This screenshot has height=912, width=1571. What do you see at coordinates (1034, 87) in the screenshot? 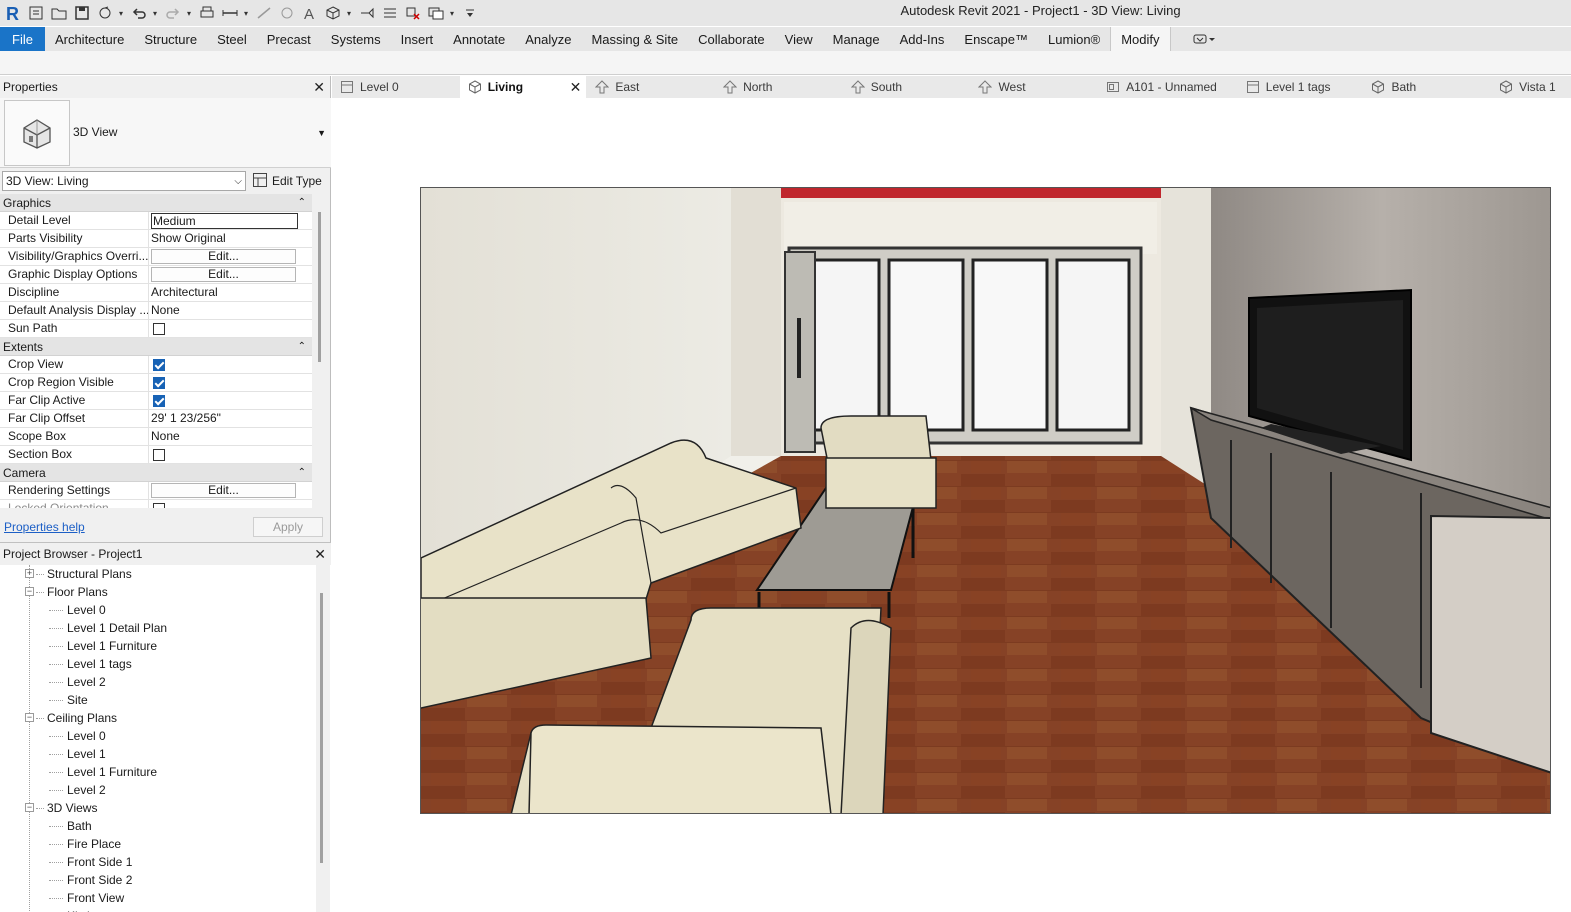
I see `view-tab-west: West` at bounding box center [1034, 87].